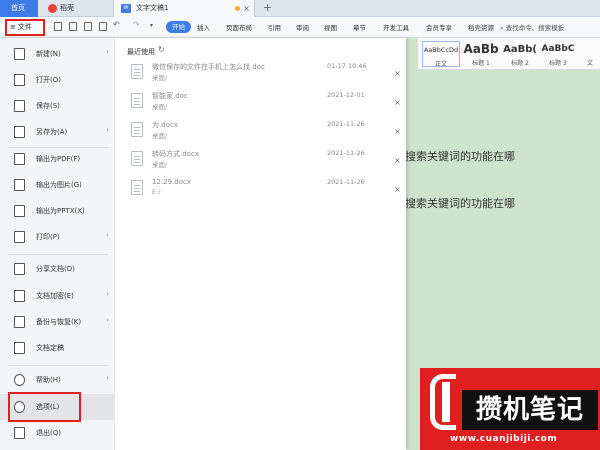 This screenshot has width=600, height=450. I want to click on menu-item-help: 帮助(H) ›, so click(57, 380).